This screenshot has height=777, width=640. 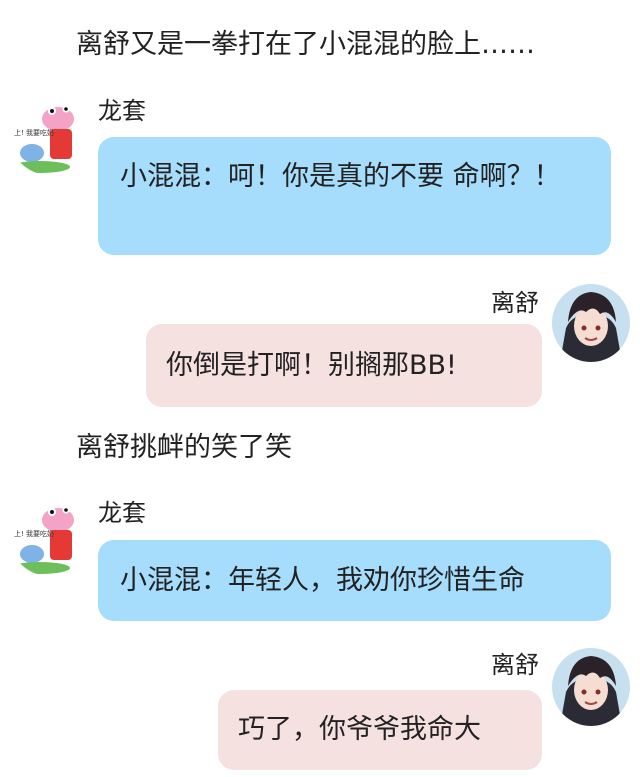 I want to click on chat-bubble-right: 你倒是打啊！别搁那BB!, so click(x=344, y=365).